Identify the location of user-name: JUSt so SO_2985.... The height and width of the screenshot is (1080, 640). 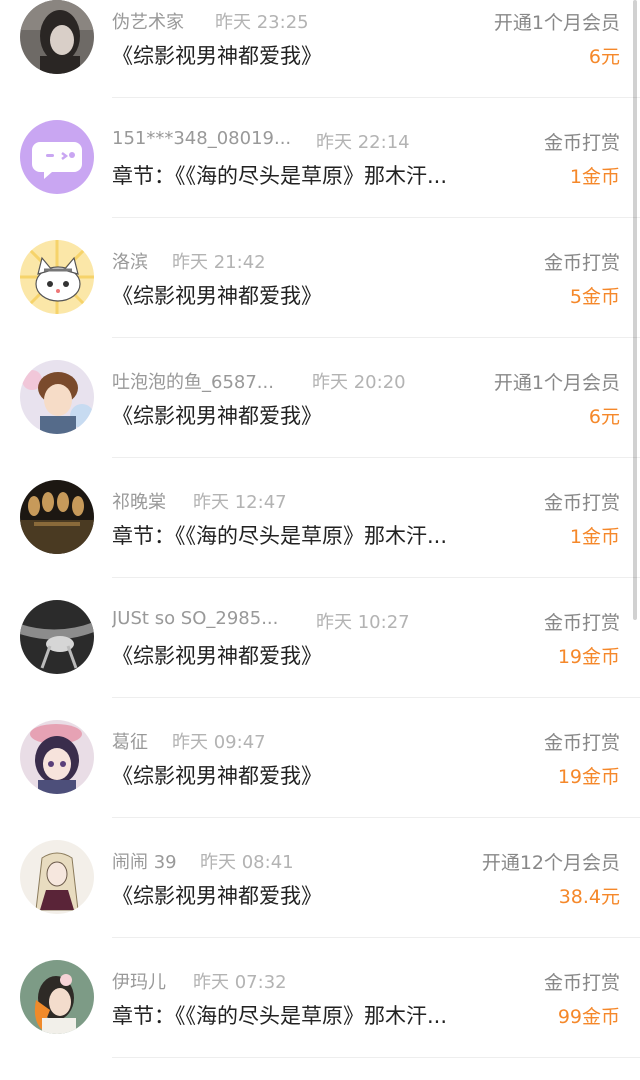
(195, 618).